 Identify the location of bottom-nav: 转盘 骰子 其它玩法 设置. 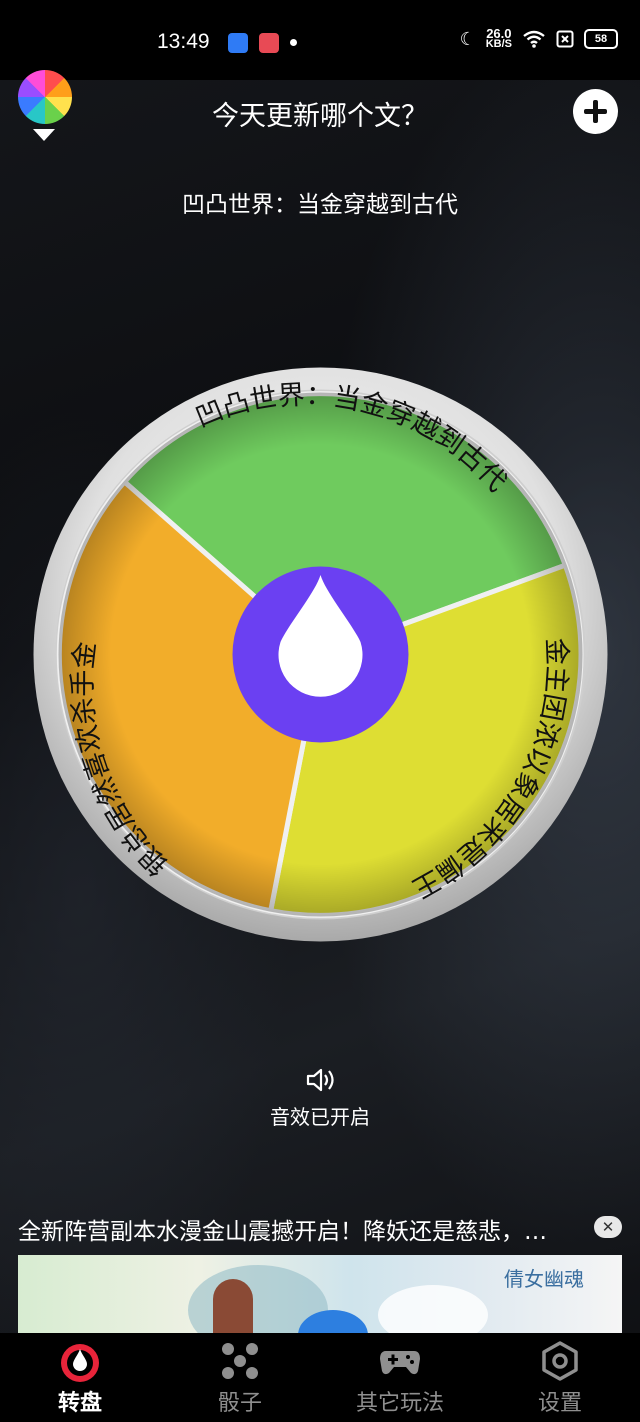
(320, 1377).